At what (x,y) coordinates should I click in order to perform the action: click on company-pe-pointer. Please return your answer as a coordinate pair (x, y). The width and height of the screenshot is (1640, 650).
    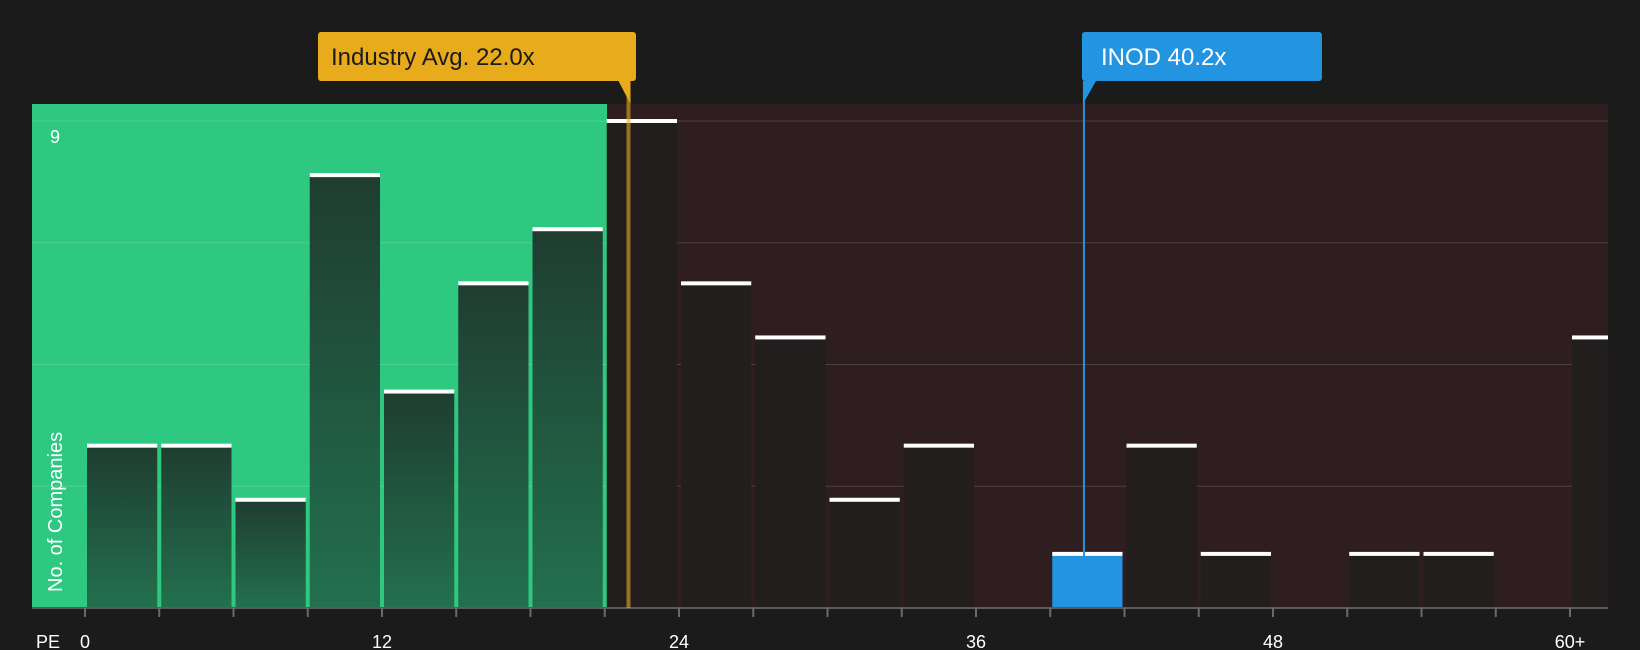
    Looking at the image, I should click on (1089, 92).